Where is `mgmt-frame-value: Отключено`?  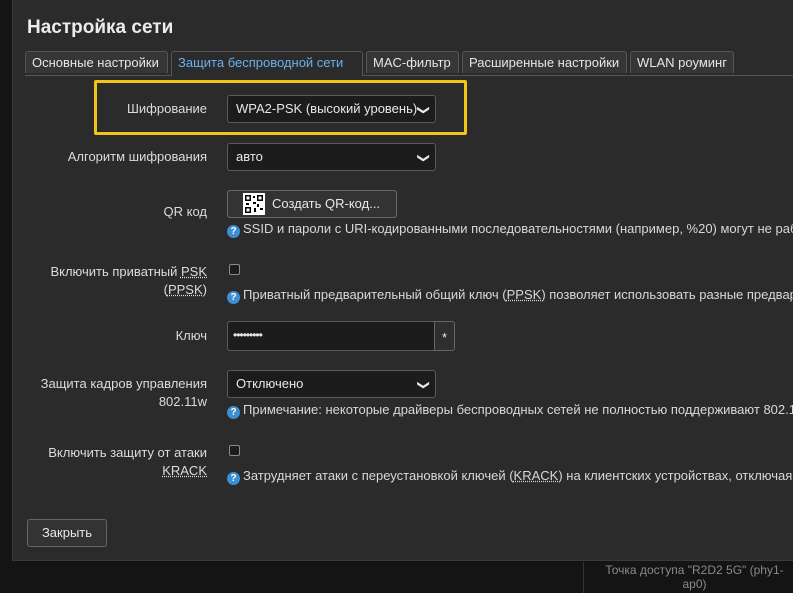 mgmt-frame-value: Отключено is located at coordinates (270, 383).